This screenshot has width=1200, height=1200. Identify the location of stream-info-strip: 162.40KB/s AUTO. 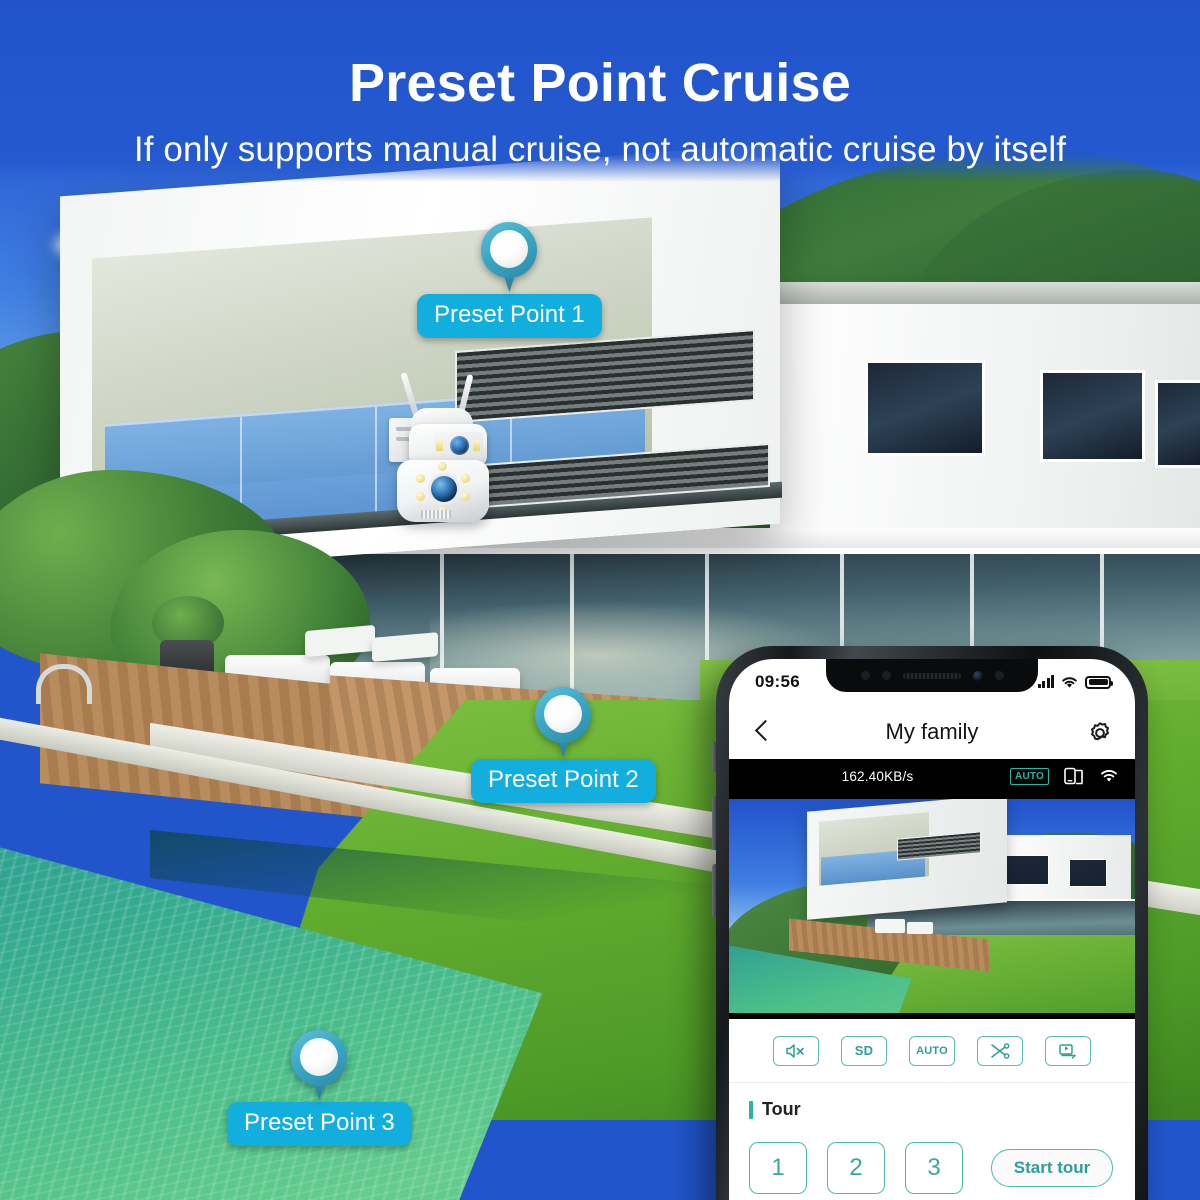
(932, 776).